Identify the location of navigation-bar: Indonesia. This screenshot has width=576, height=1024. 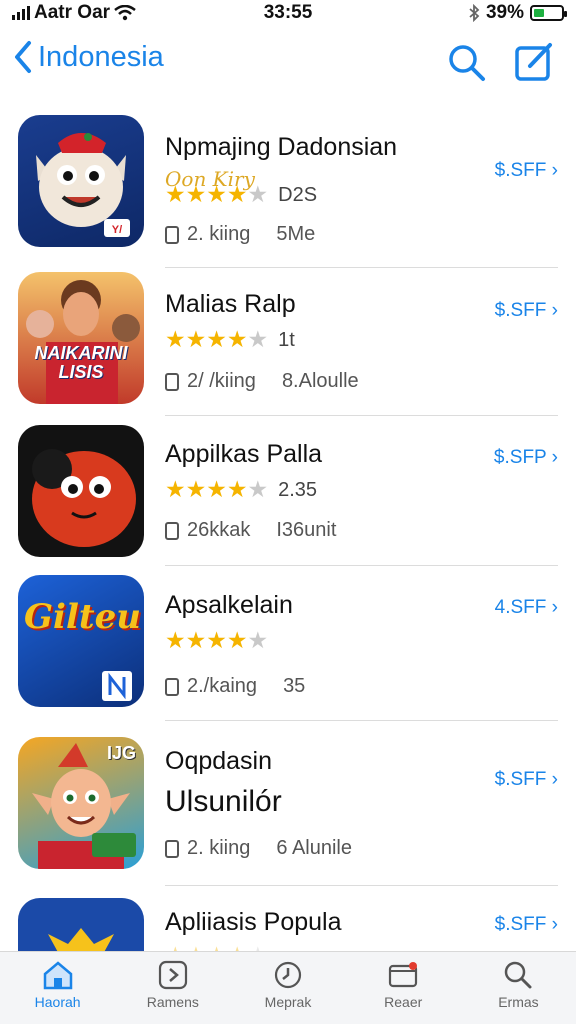
(288, 60).